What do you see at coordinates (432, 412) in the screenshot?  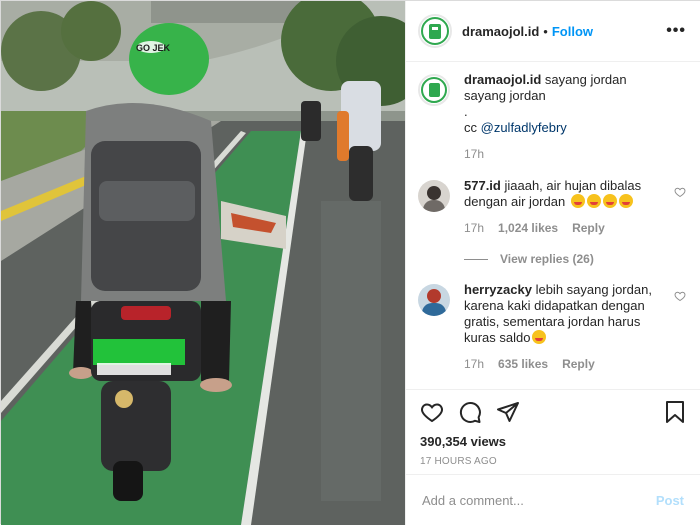 I see `like-heart-icon` at bounding box center [432, 412].